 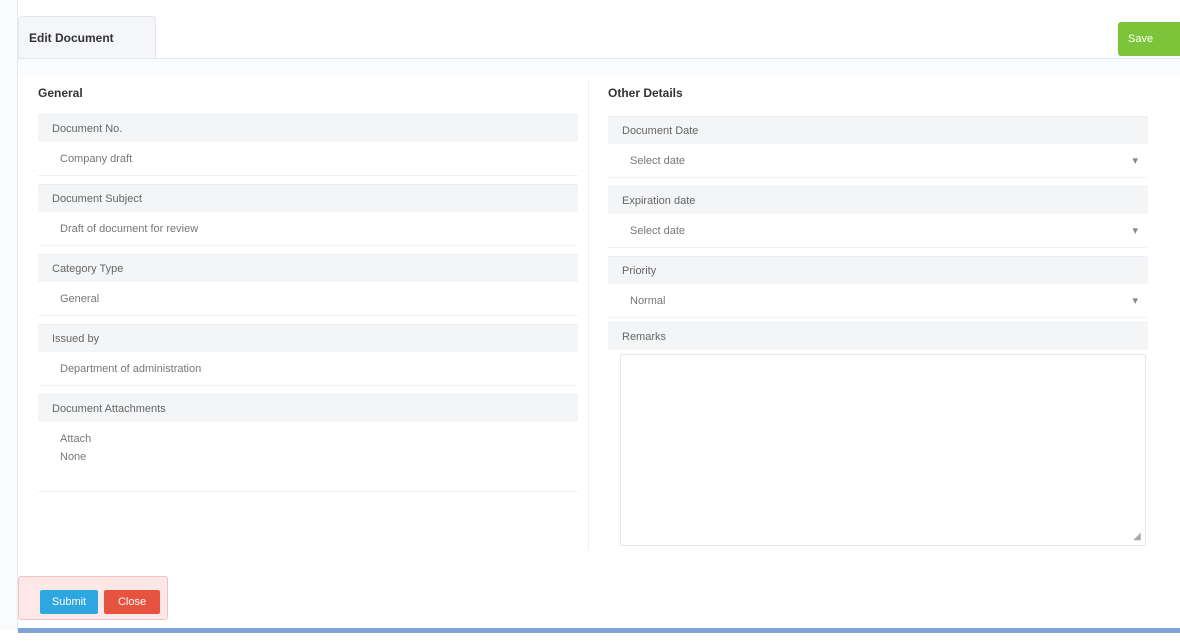 I want to click on top-save-button: Save, so click(x=1149, y=39).